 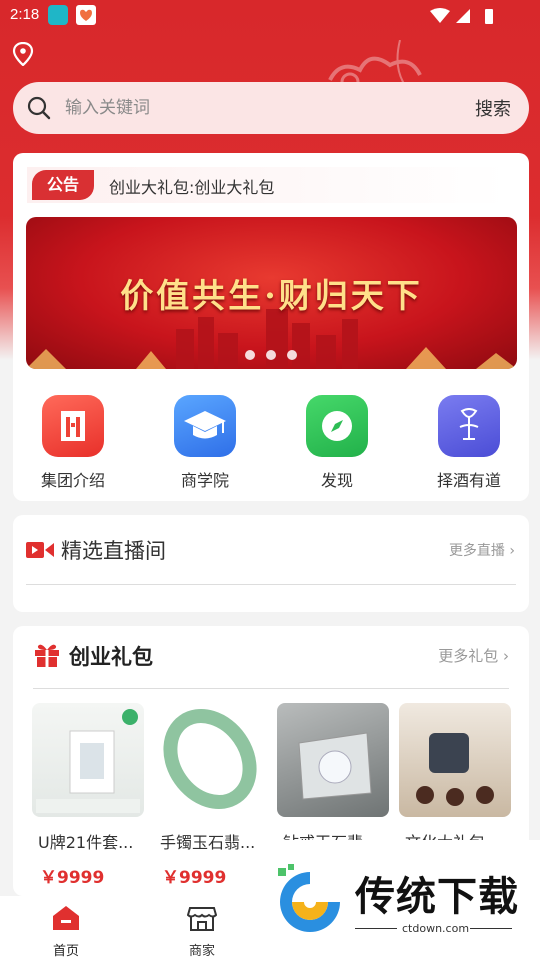 I want to click on home-icon, so click(x=66, y=918).